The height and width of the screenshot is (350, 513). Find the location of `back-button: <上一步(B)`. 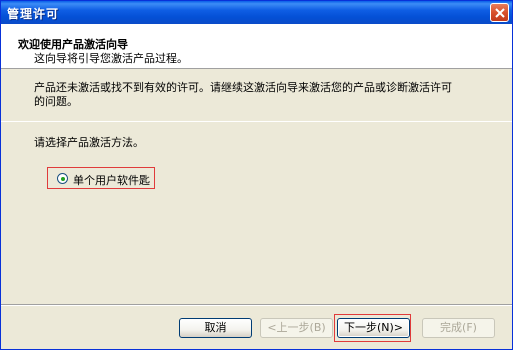

back-button: <上一步(B) is located at coordinates (296, 328).